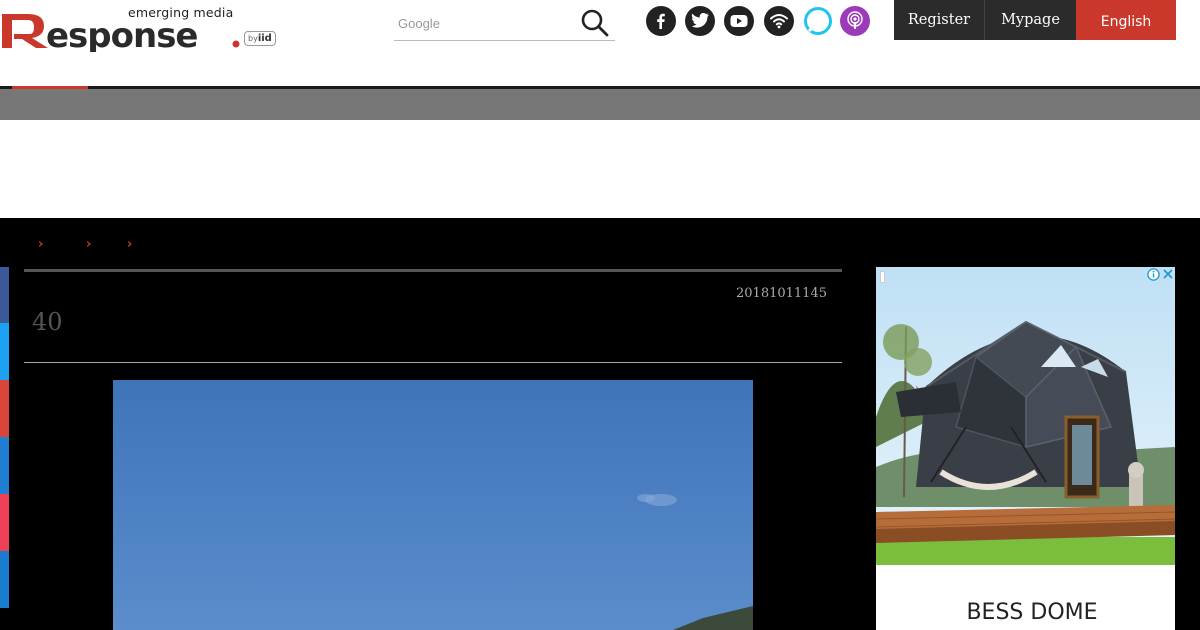 The height and width of the screenshot is (630, 1200). I want to click on site-logo: emerging media esponse byiid, so click(145, 27).